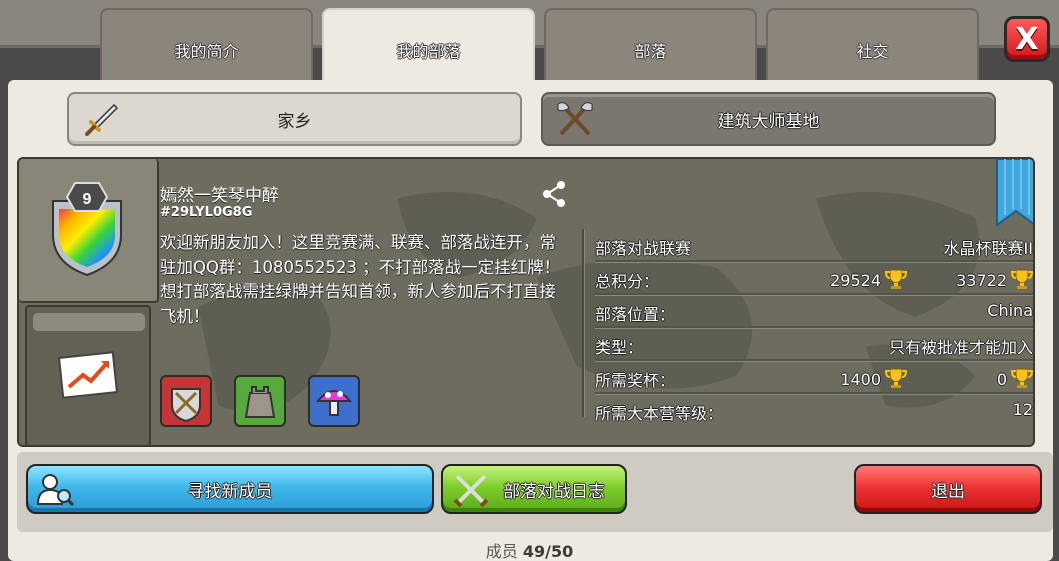  What do you see at coordinates (1014, 193) in the screenshot?
I see `bookmark-ribbon-icon` at bounding box center [1014, 193].